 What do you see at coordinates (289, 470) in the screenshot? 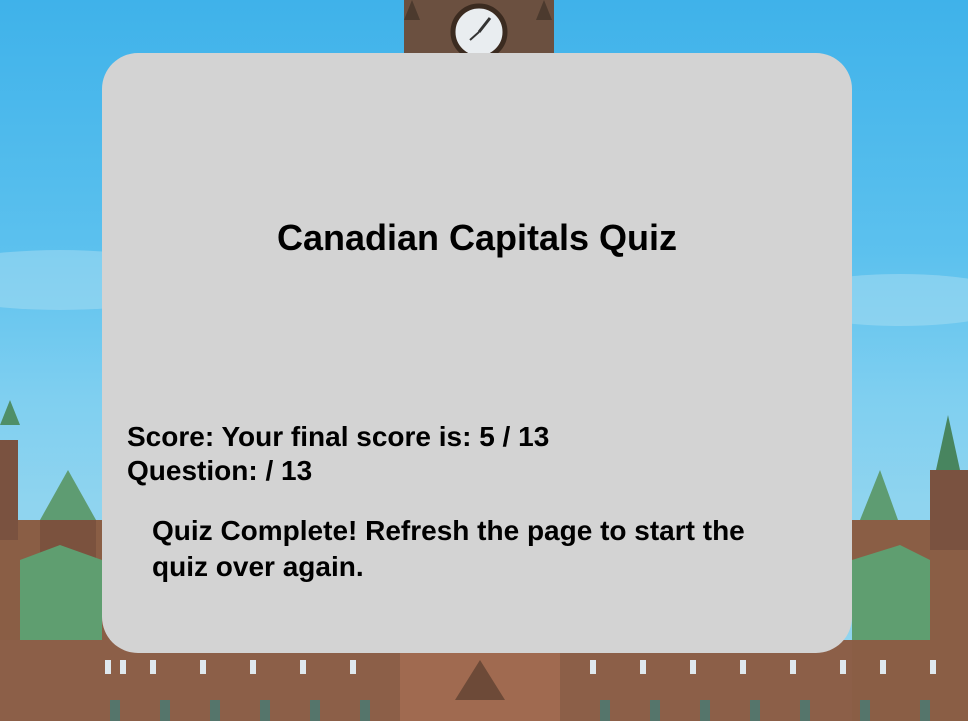
I see `question-value: / 13` at bounding box center [289, 470].